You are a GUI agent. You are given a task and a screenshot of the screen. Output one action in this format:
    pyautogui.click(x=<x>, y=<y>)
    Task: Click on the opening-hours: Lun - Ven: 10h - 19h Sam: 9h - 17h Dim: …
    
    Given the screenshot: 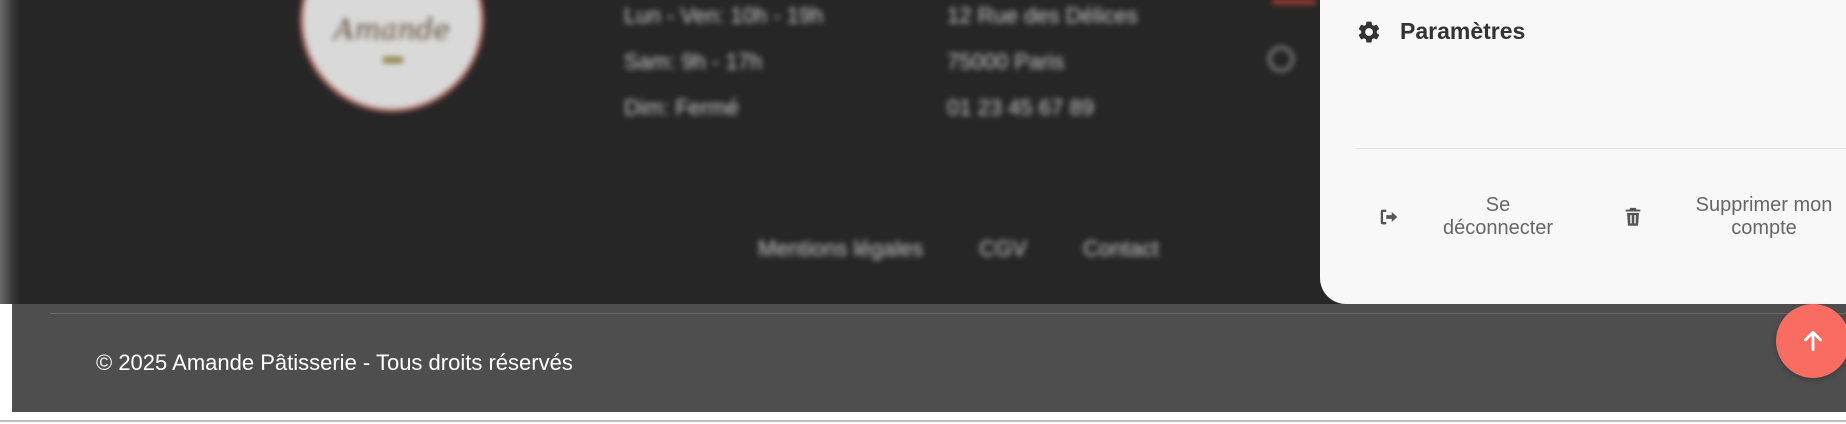 What is the action you would take?
    pyautogui.click(x=723, y=69)
    